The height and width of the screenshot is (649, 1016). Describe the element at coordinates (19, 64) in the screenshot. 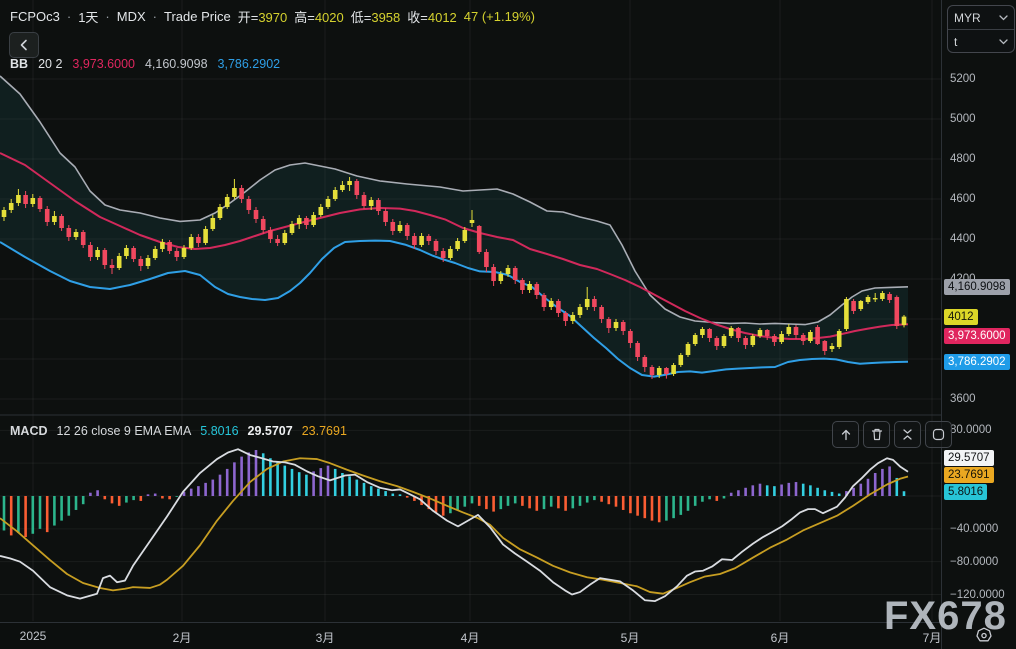

I see `bb-name: BB` at that location.